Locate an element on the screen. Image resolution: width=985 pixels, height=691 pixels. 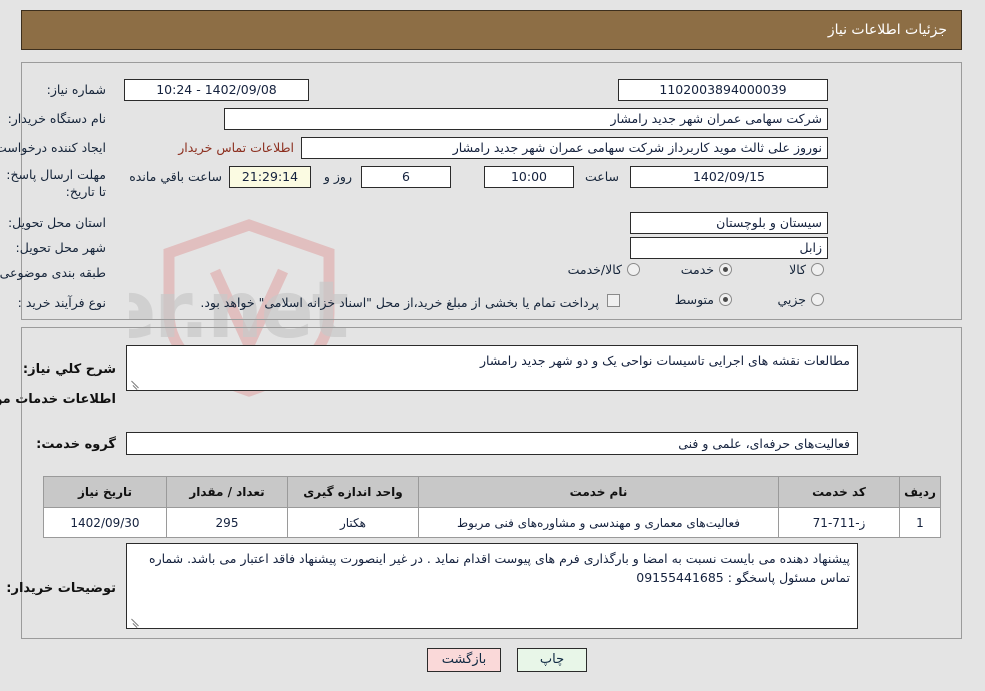
cell-radif: 1 is located at coordinates (921, 522).